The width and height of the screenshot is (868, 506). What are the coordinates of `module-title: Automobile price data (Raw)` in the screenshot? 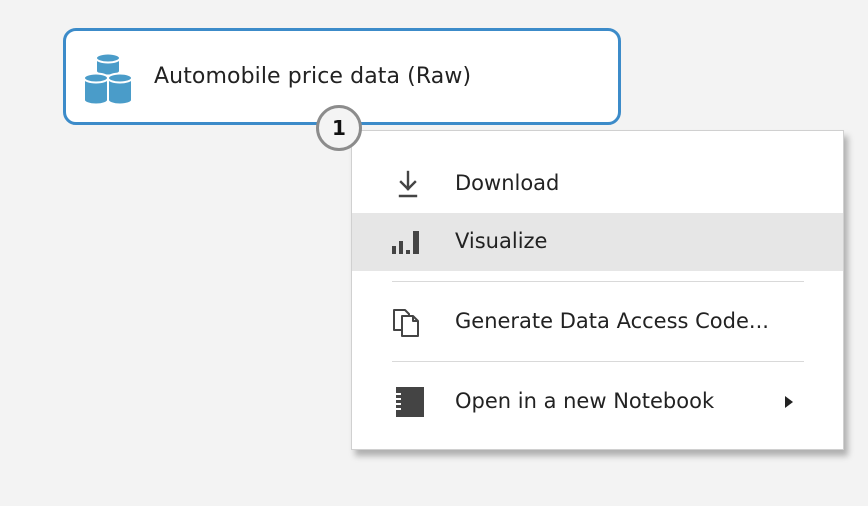 It's located at (313, 76).